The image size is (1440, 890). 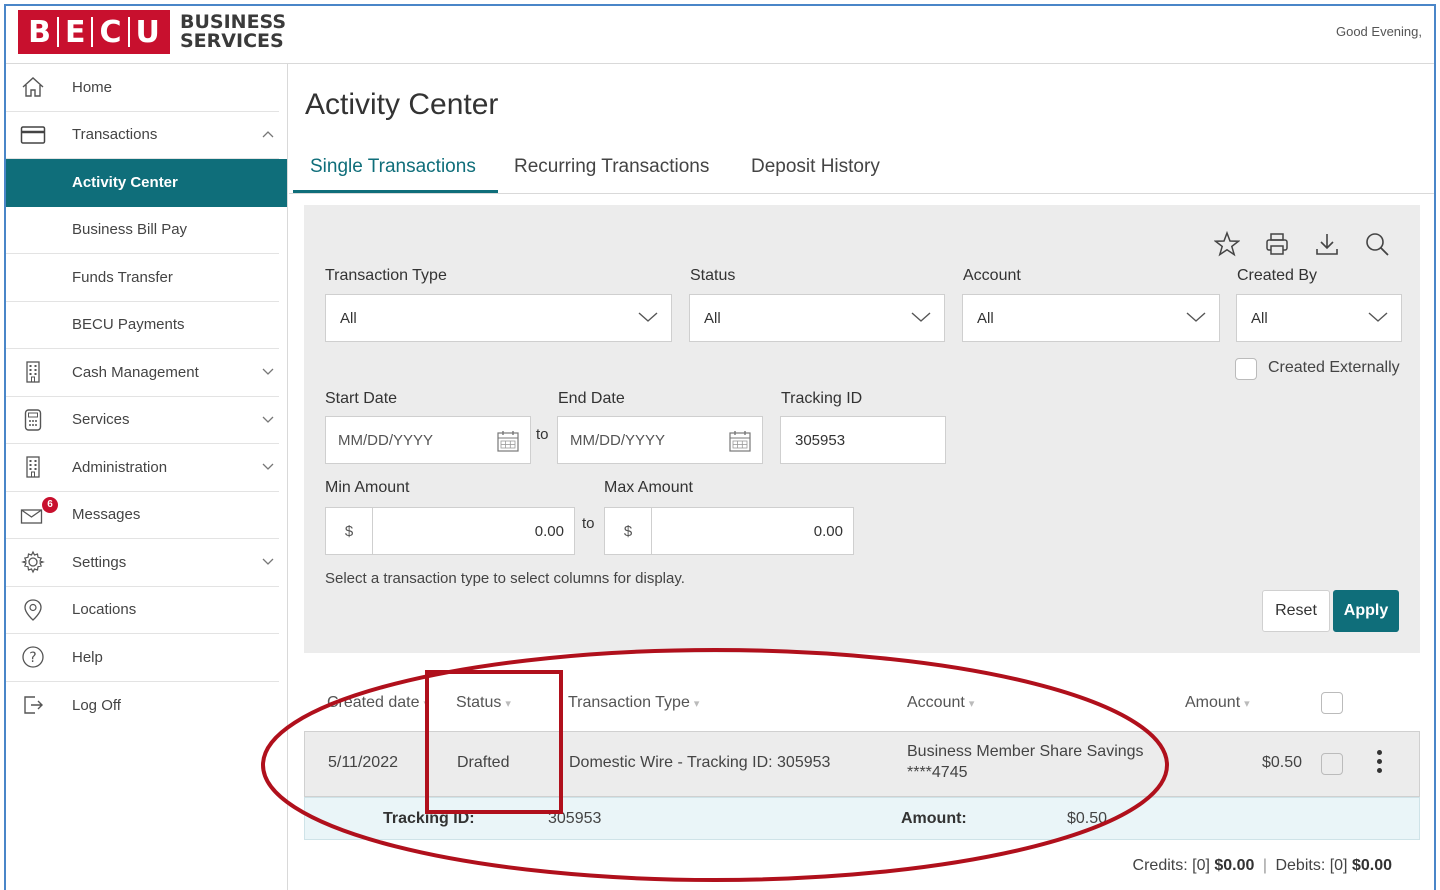 What do you see at coordinates (142, 230) in the screenshot?
I see `sidebar-item-business-bill-pay: Business Bill Pay` at bounding box center [142, 230].